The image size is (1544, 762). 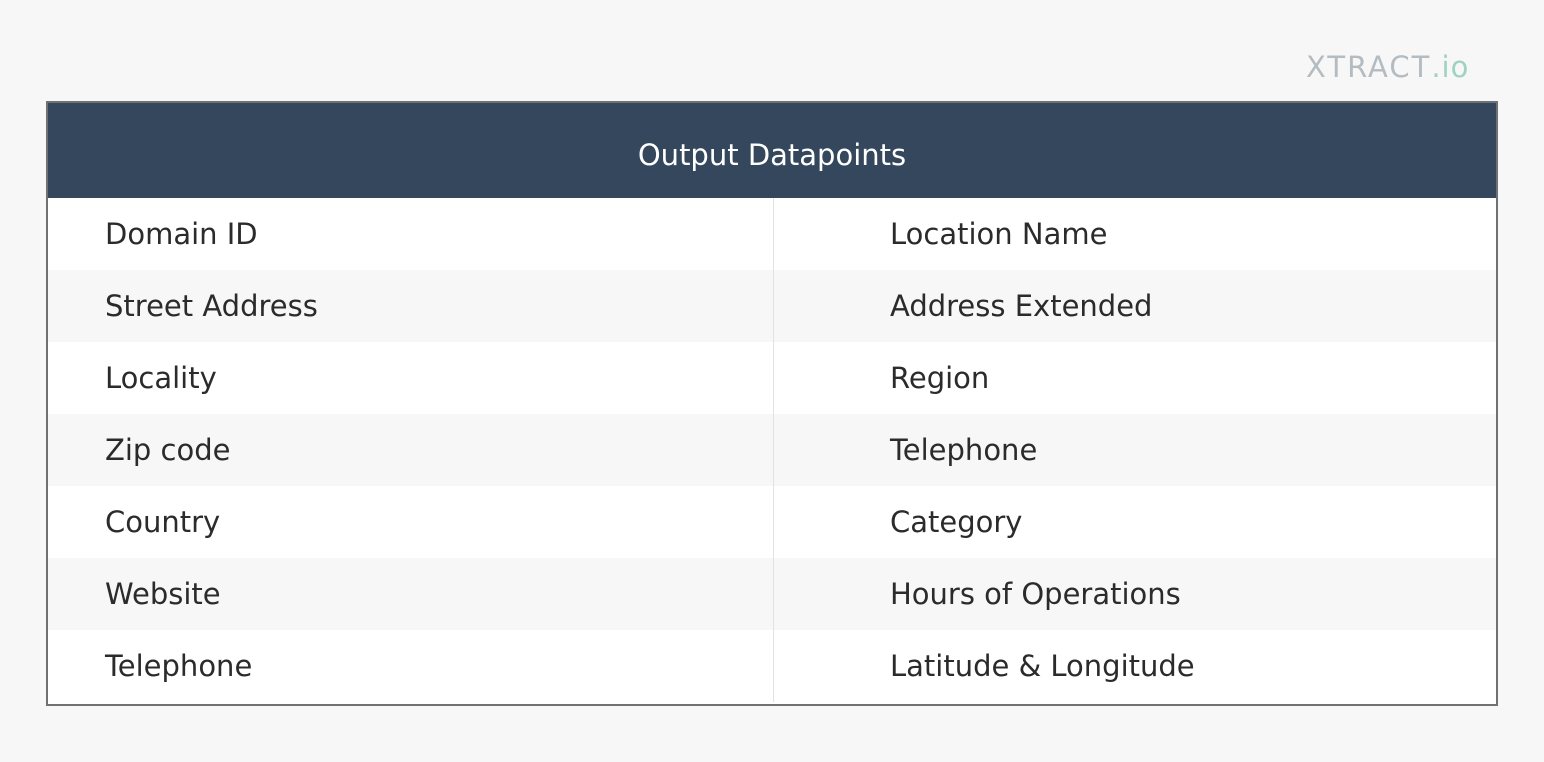 What do you see at coordinates (1021, 306) in the screenshot?
I see `table-cell-right: Address Extended` at bounding box center [1021, 306].